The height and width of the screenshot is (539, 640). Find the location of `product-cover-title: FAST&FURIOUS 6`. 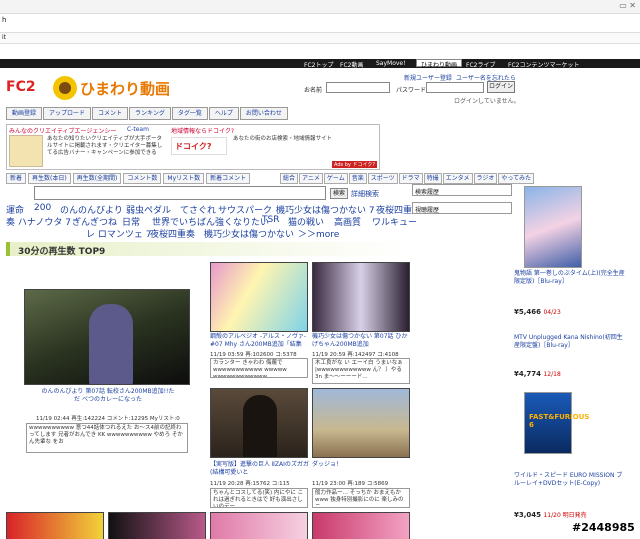

product-cover-title: FAST&FURIOUS 6 is located at coordinates (559, 421).